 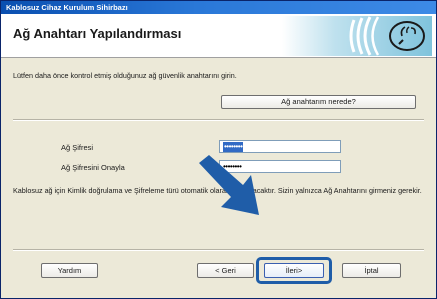 What do you see at coordinates (225, 270) in the screenshot?
I see `back-button: < Geri` at bounding box center [225, 270].